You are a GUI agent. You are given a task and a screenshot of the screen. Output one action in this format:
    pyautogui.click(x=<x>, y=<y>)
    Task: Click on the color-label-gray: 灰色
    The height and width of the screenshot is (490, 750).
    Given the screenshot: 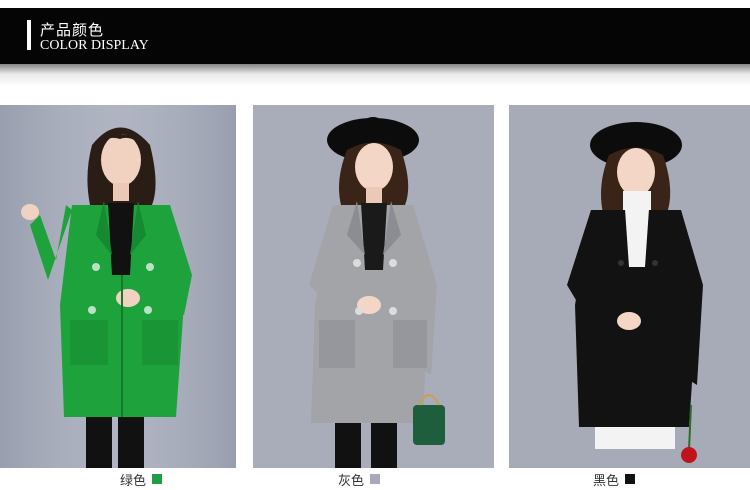 What is the action you would take?
    pyautogui.click(x=359, y=479)
    